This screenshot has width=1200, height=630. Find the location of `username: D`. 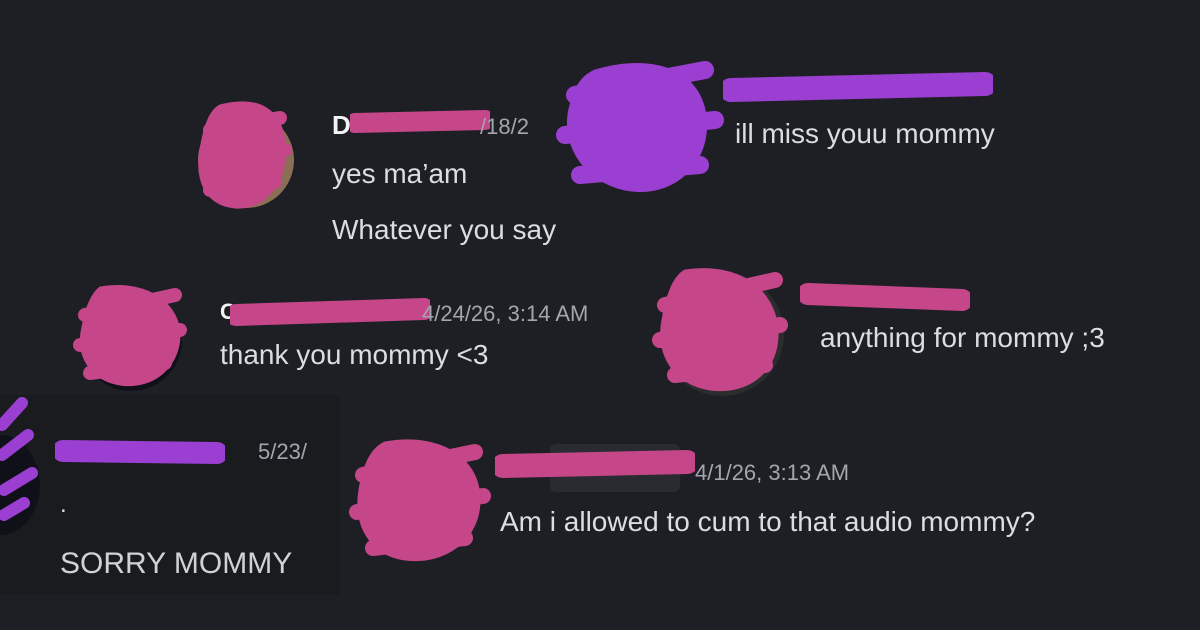

username: D is located at coordinates (341, 125).